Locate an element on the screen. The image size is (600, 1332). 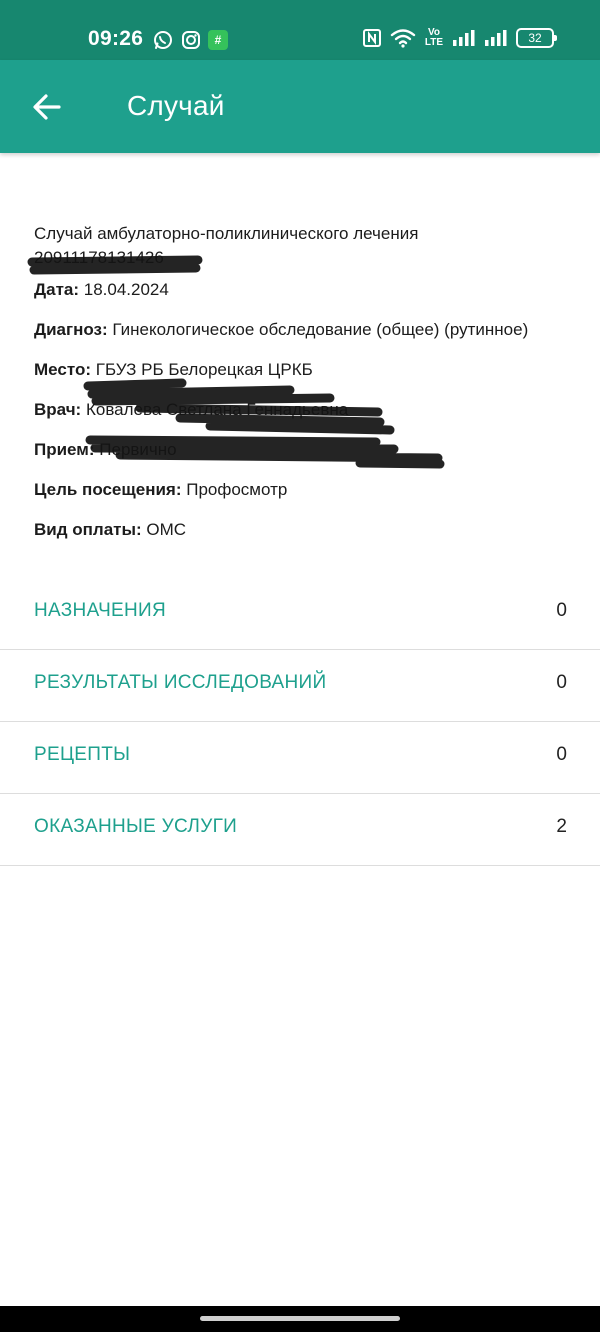
app-bar: Случай is located at coordinates (300, 106).